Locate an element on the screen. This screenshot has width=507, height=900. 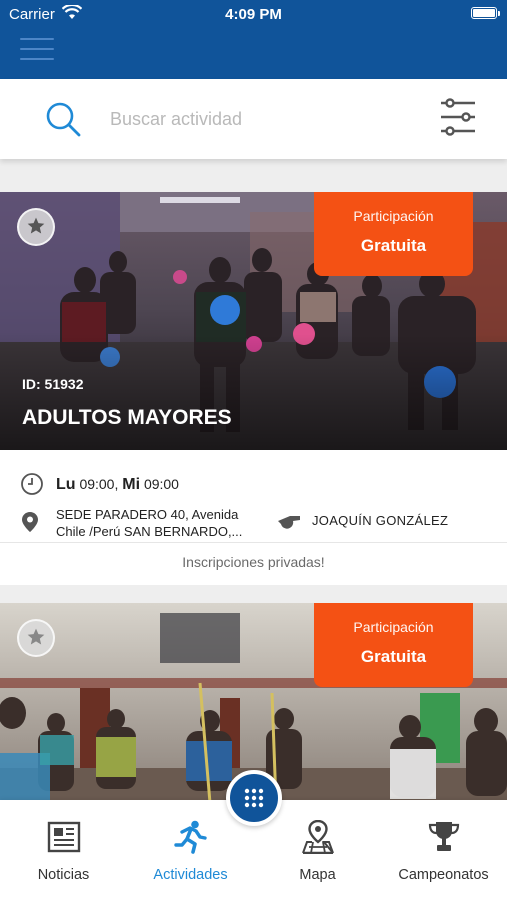
status-bar: Carrier 4:09 PM is located at coordinates (253, 14).